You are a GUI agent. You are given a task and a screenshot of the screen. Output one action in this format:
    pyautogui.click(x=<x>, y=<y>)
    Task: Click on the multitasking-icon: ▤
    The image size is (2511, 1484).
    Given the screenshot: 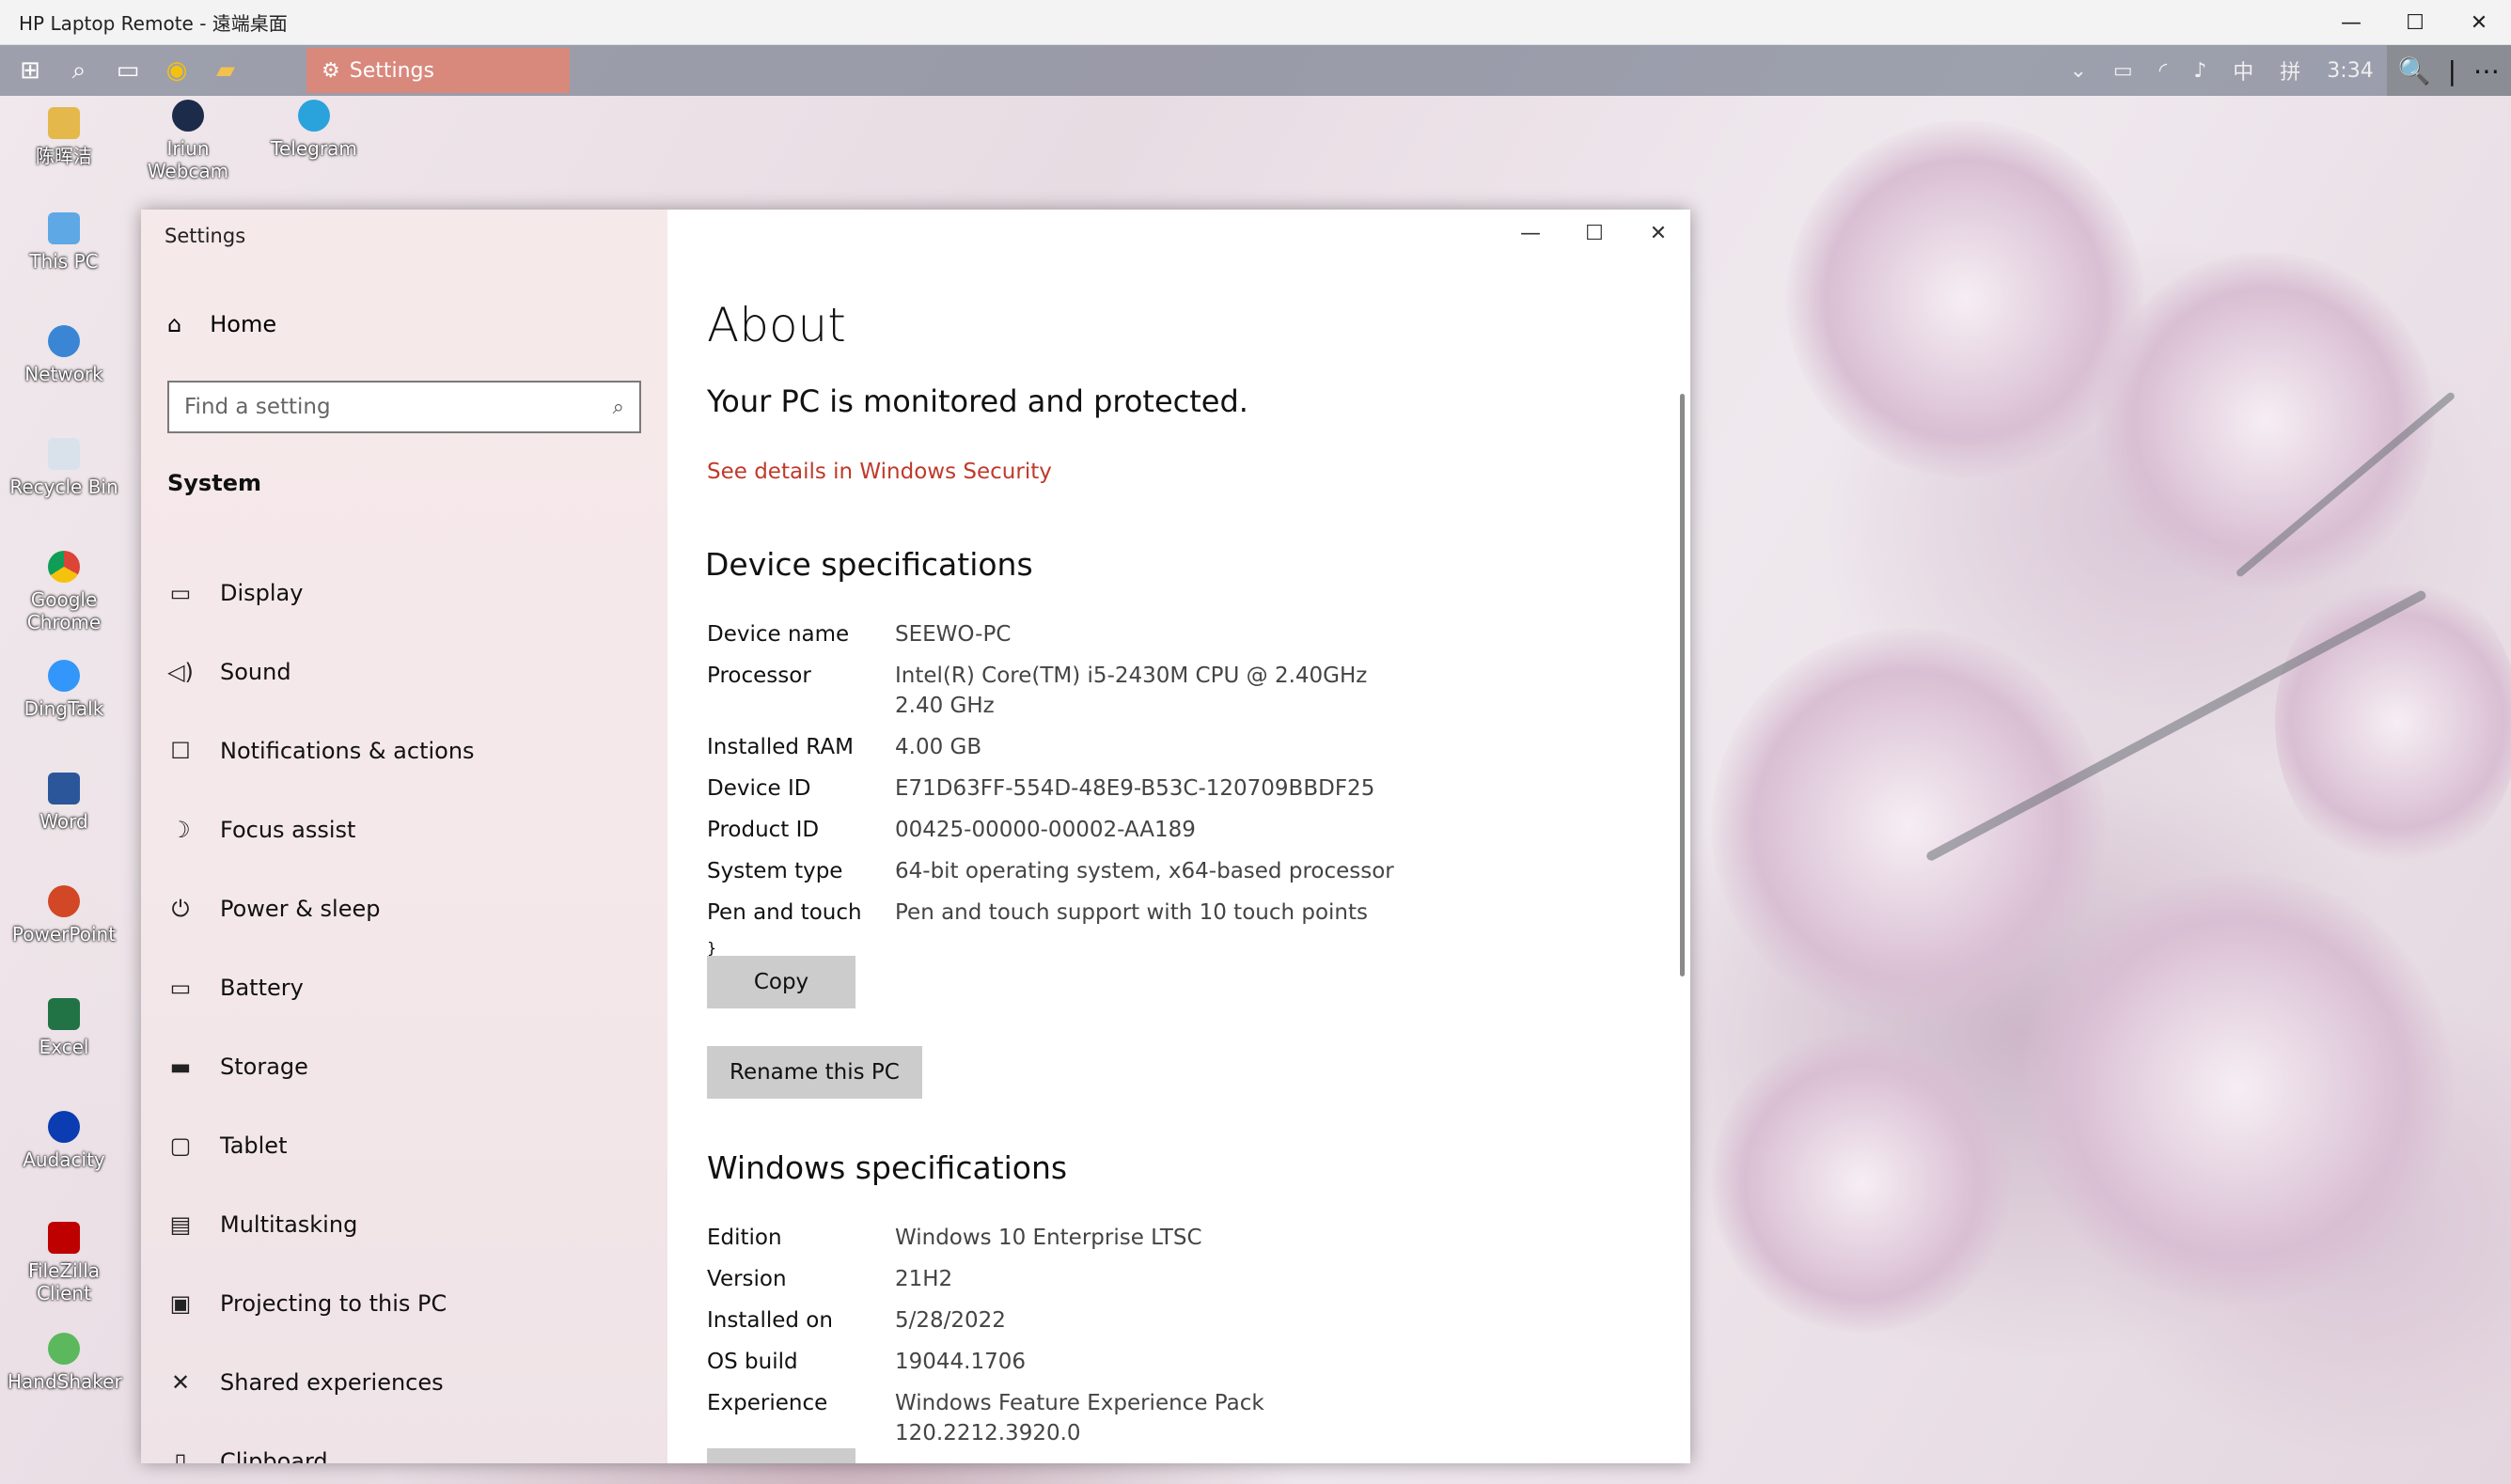 What is the action you would take?
    pyautogui.click(x=180, y=1224)
    